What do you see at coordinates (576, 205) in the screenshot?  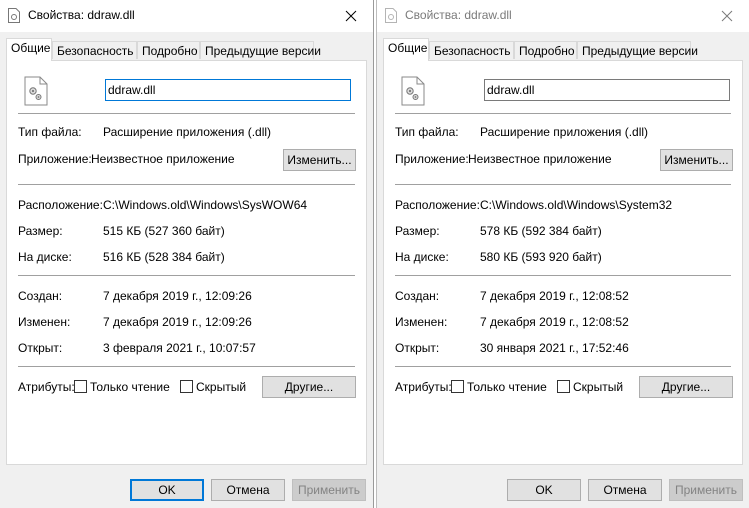 I see `location-value: C:\Windows.old\Windows\System32` at bounding box center [576, 205].